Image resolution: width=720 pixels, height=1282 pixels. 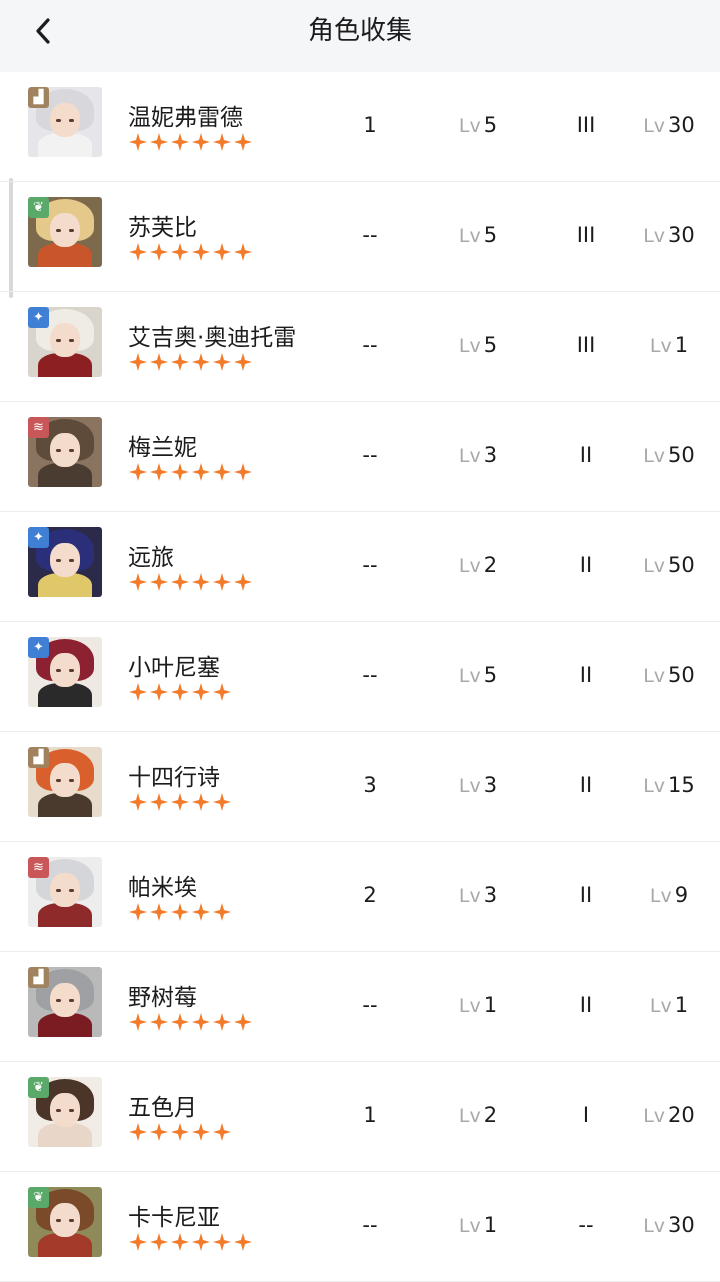 I want to click on count-value: 3, so click(x=370, y=785).